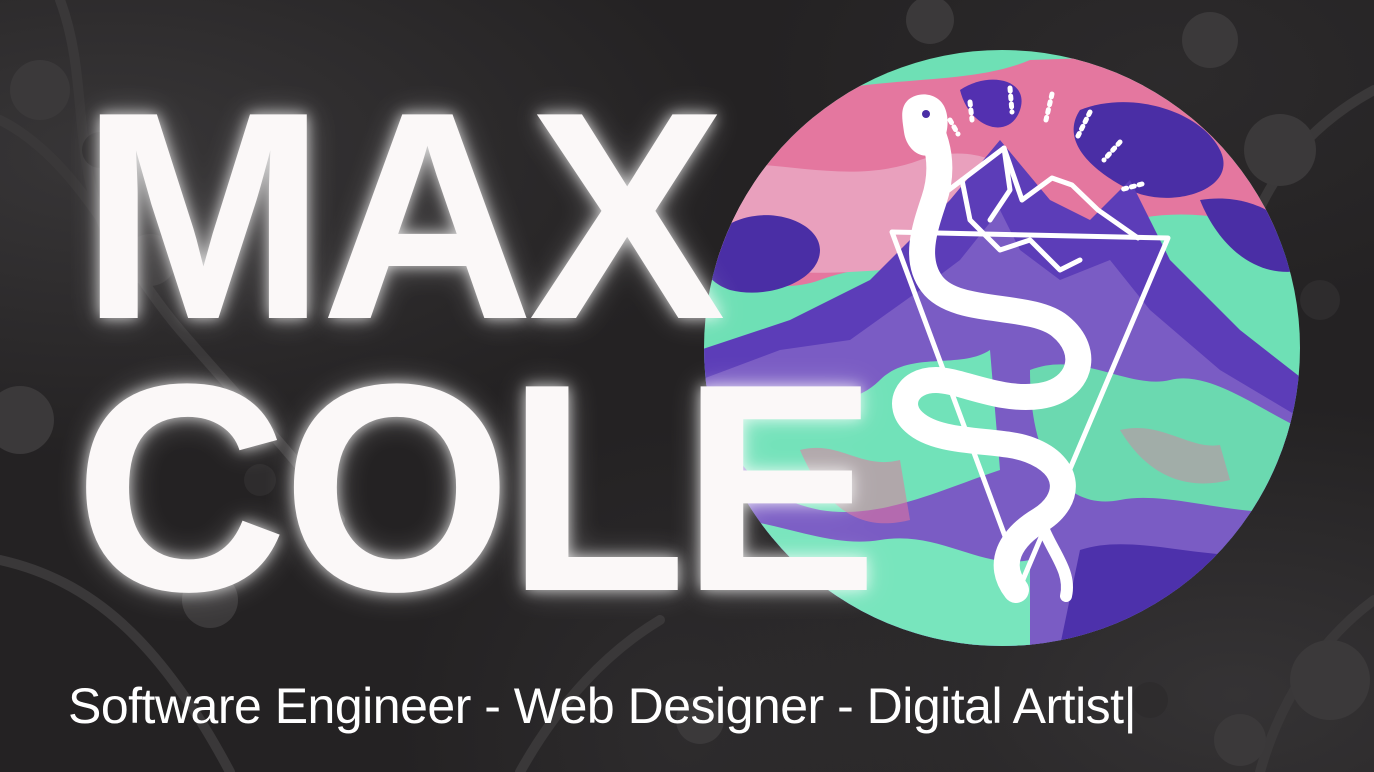 Image resolution: width=1374 pixels, height=772 pixels. What do you see at coordinates (1130, 706) in the screenshot?
I see `typing-cursor: |` at bounding box center [1130, 706].